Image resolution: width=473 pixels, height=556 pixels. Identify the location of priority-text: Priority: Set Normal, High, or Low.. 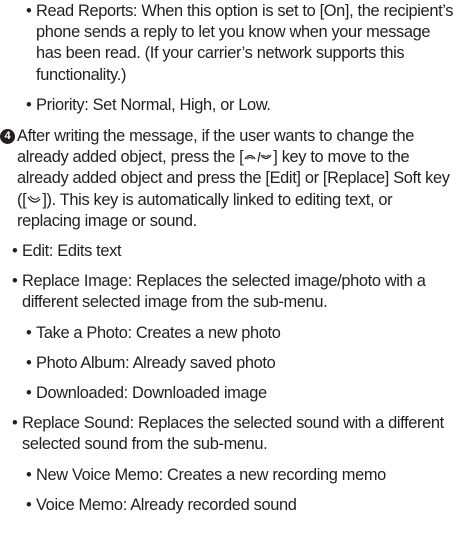
(153, 104).